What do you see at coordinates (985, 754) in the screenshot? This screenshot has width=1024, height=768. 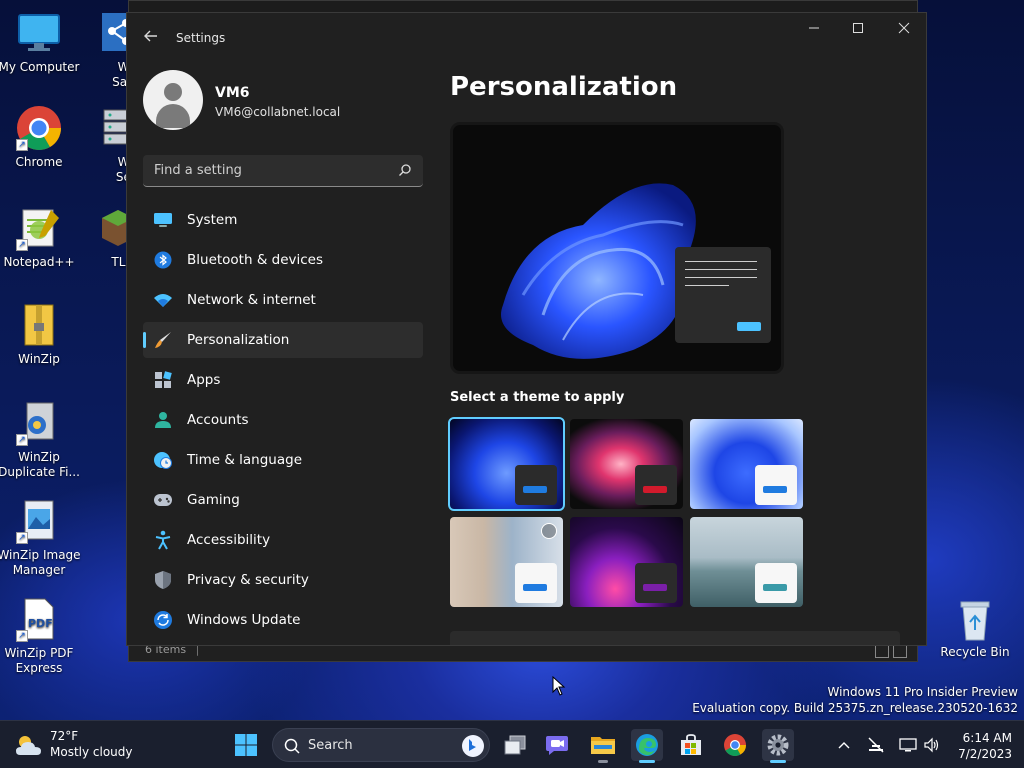 I see `clock-date: 7/2/2023` at bounding box center [985, 754].